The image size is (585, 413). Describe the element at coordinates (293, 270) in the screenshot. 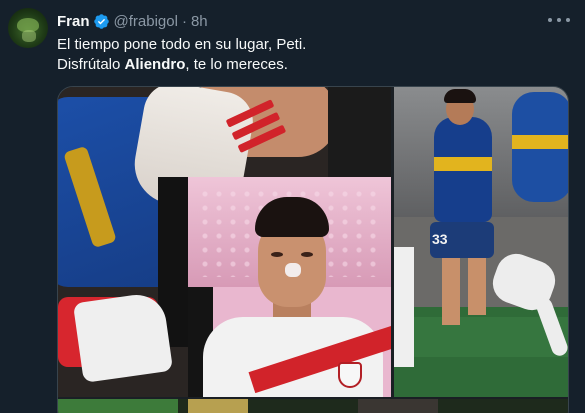

I see `nose-tape-shape` at that location.